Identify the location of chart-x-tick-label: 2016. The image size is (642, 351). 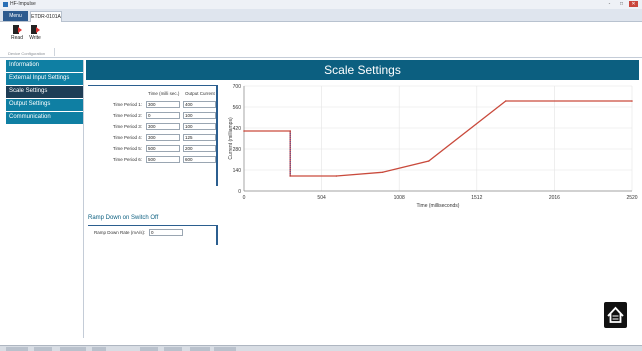
(554, 198).